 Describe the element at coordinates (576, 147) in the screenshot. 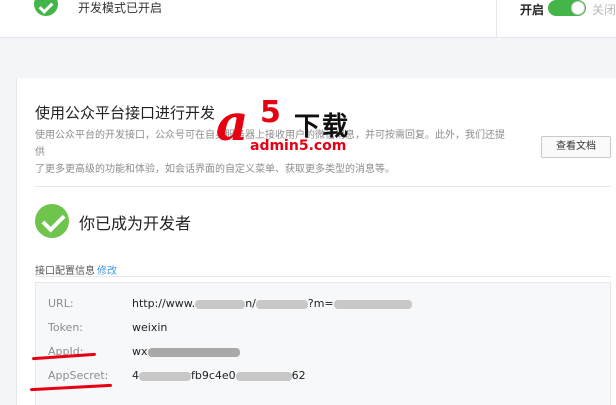

I see `view-docs-button: 查看文档` at that location.